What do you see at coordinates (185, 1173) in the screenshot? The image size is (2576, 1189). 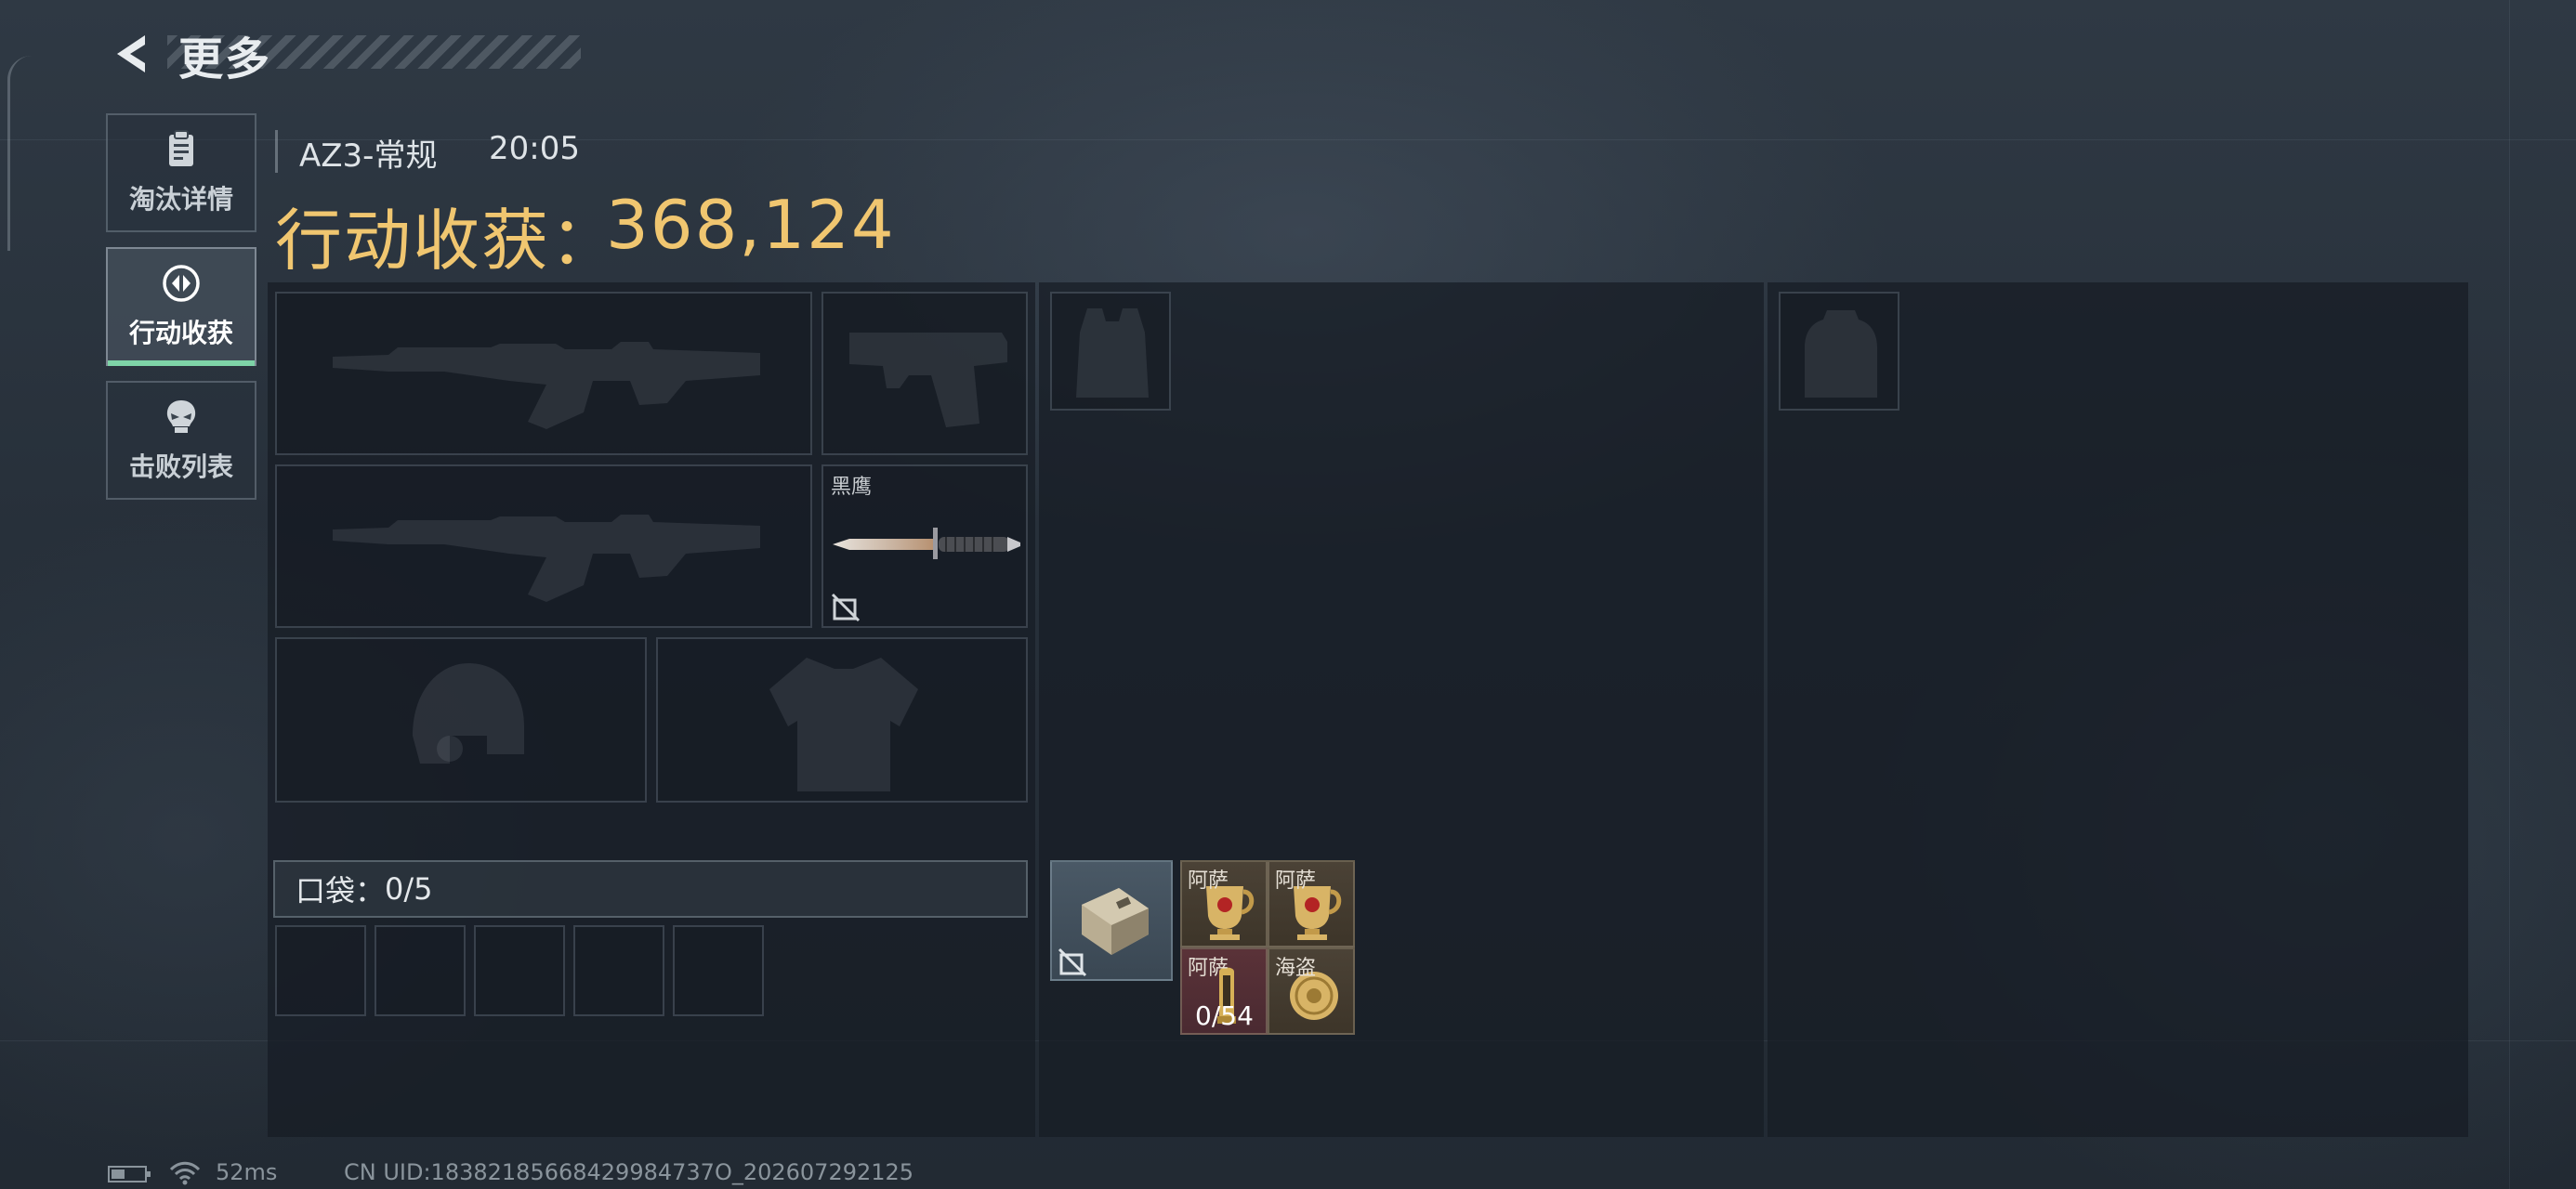 I see `wifi-icon` at bounding box center [185, 1173].